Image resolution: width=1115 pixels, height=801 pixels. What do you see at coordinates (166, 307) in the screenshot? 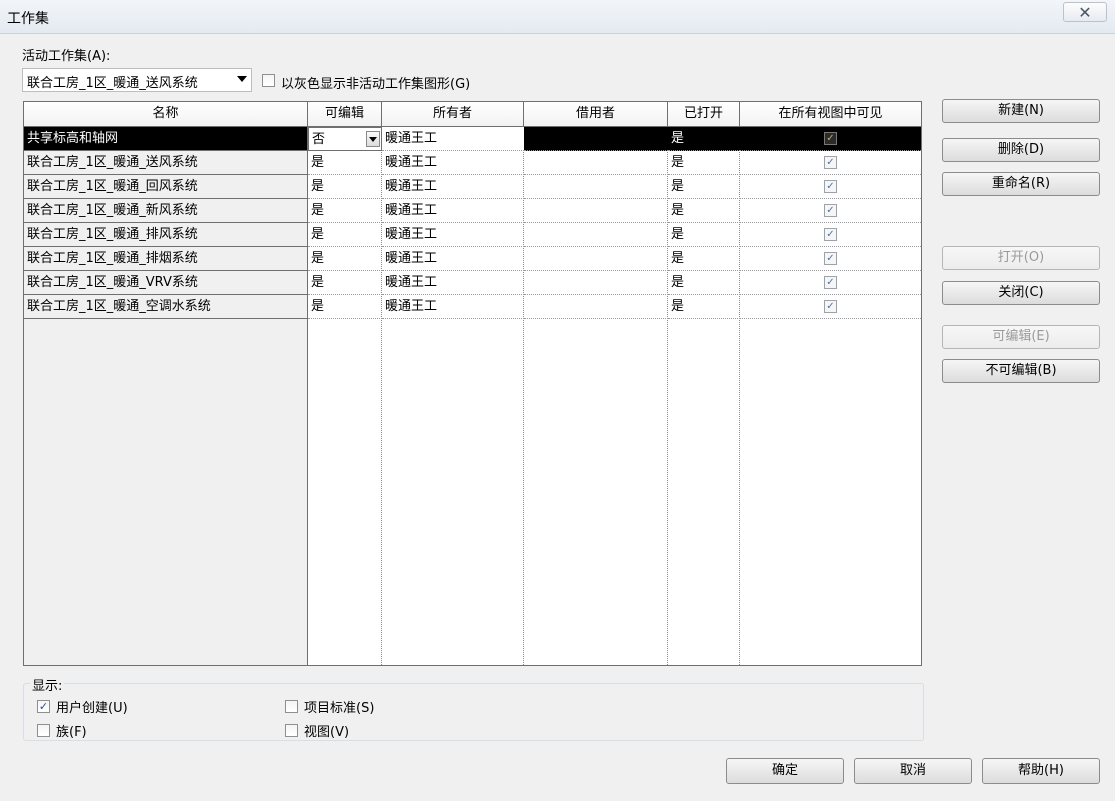
I see `workset-name-cell: 联合工房_1区_暖通_空调水系统` at bounding box center [166, 307].